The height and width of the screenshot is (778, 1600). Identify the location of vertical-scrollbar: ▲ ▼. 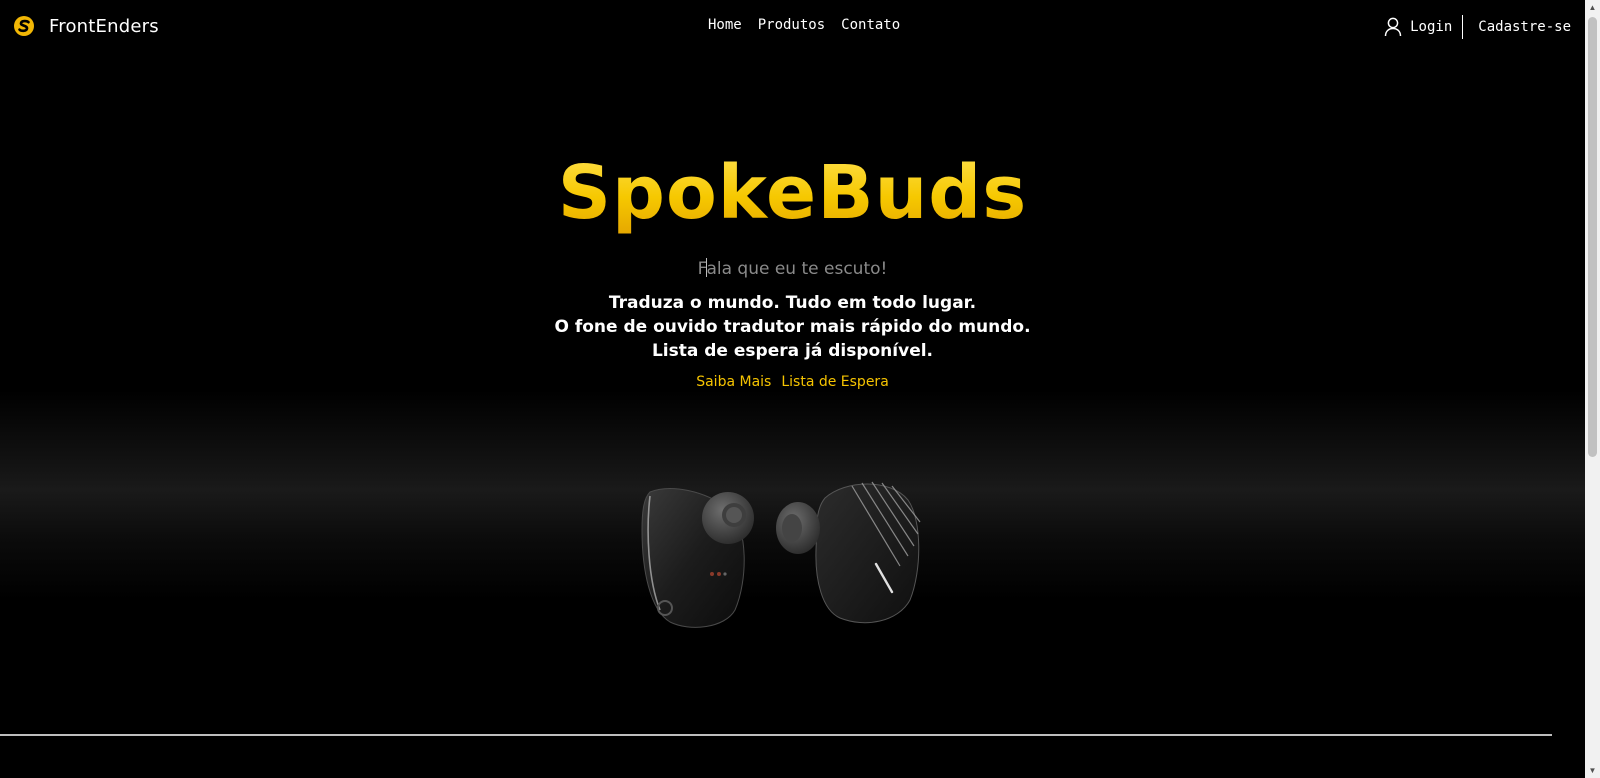
(1592, 389).